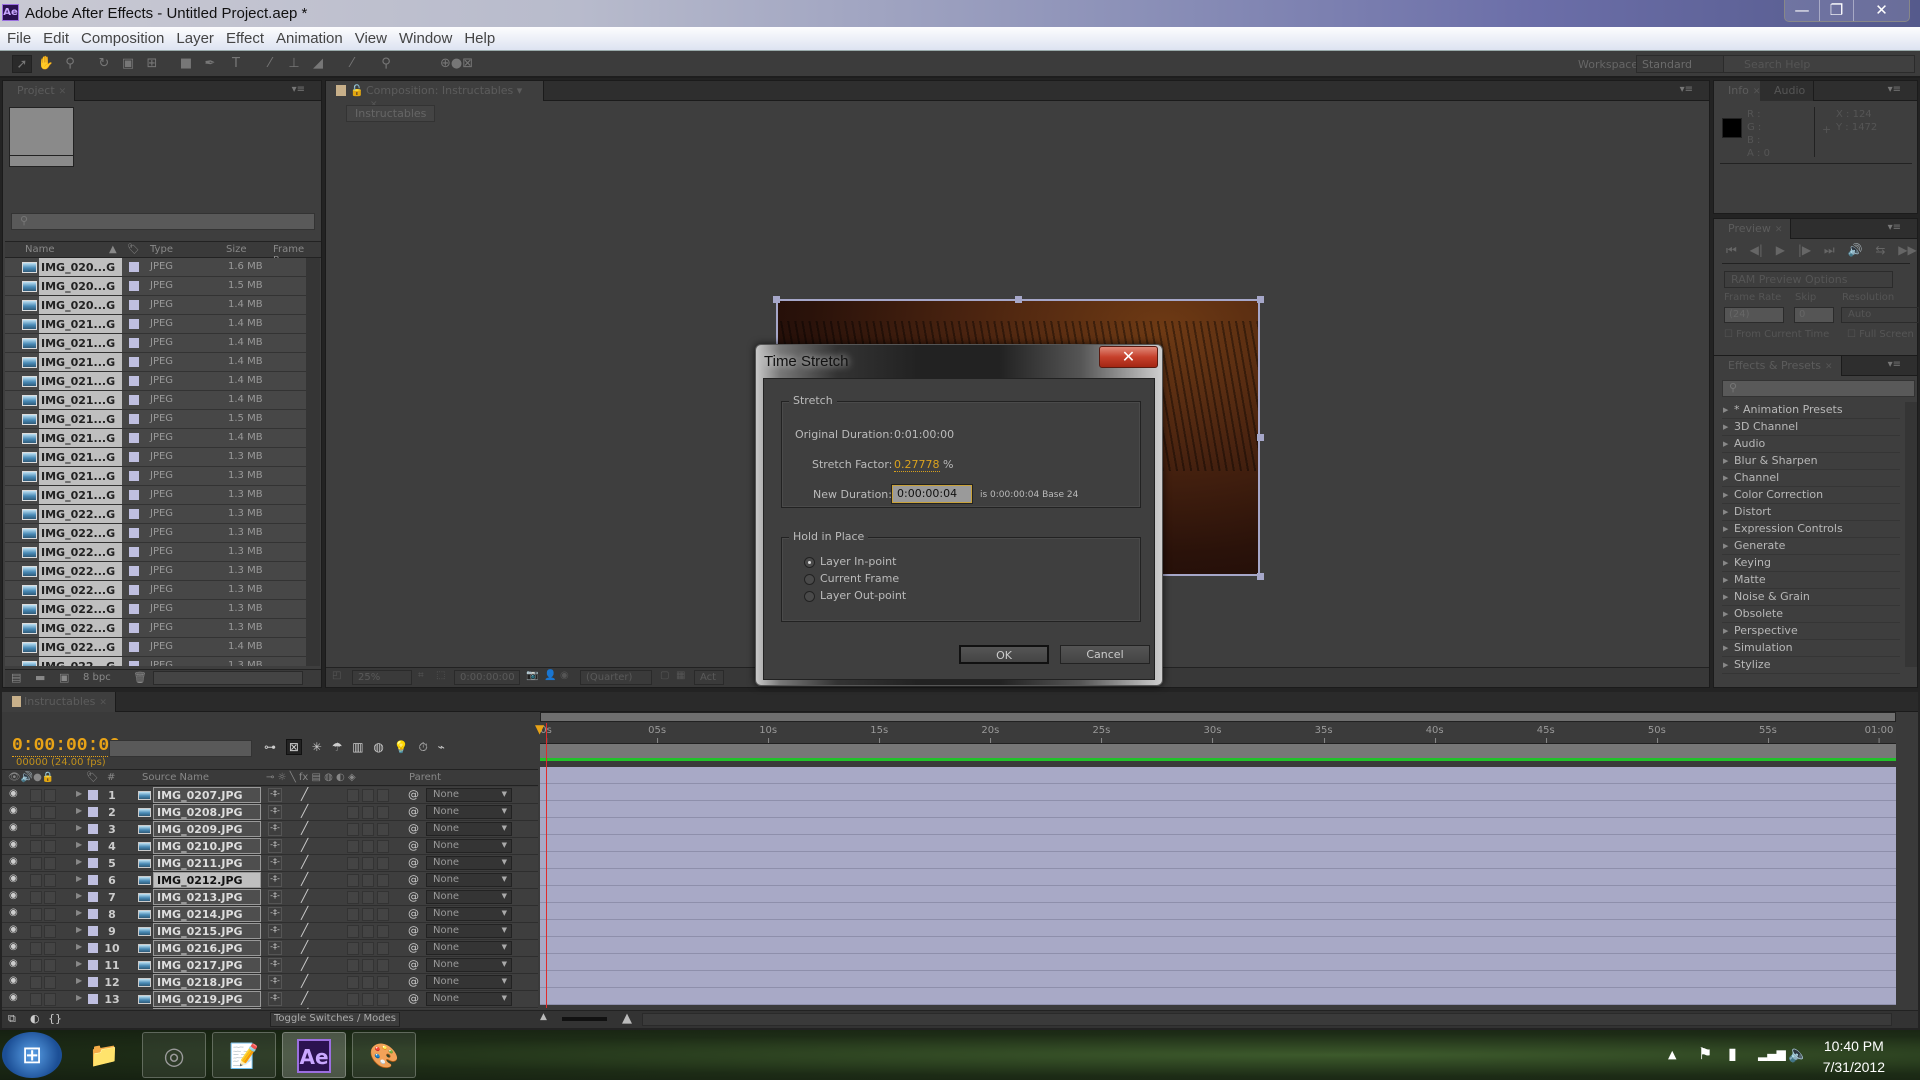  What do you see at coordinates (207, 982) in the screenshot?
I see `layer-name: IMG_0218.JPG` at bounding box center [207, 982].